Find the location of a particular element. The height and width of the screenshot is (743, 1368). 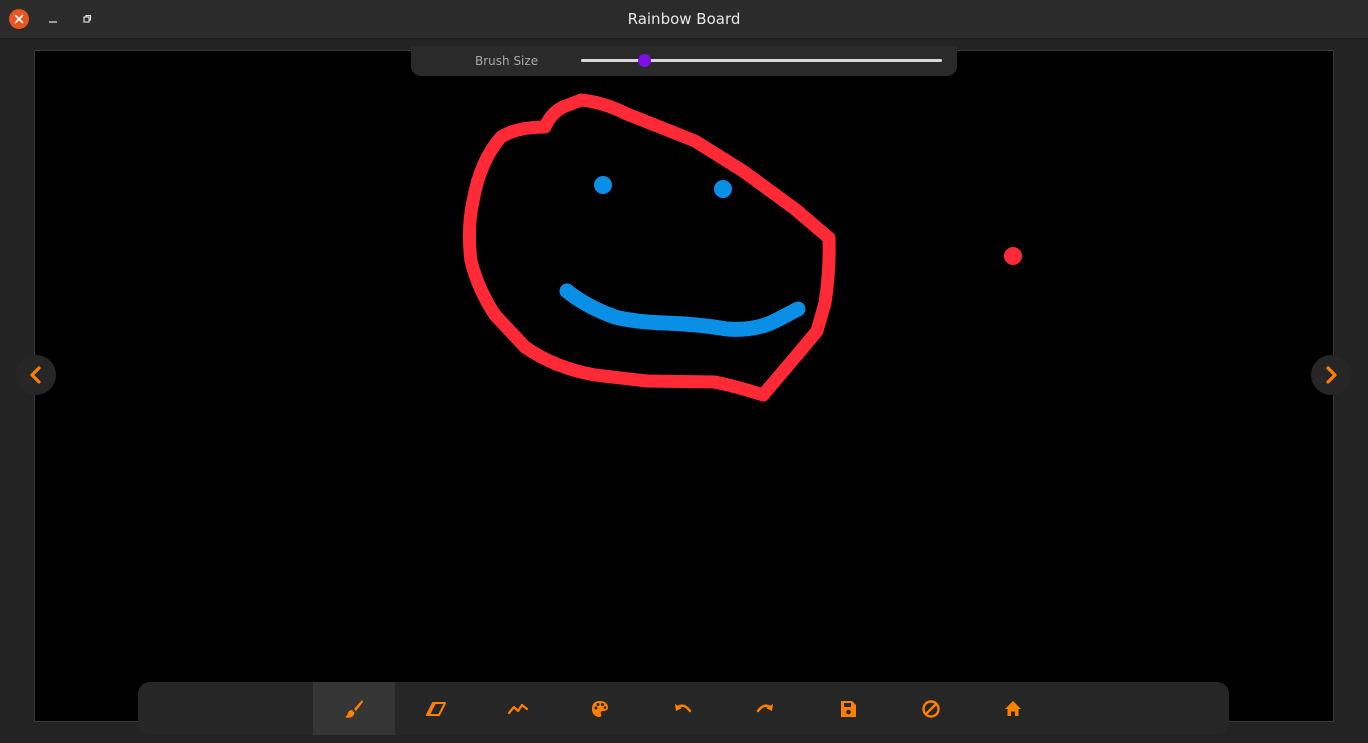

chevron-right-icon is located at coordinates (1331, 375).